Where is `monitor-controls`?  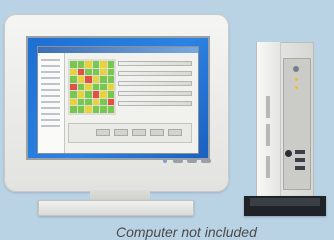
monitor-controls is located at coordinates (193, 161).